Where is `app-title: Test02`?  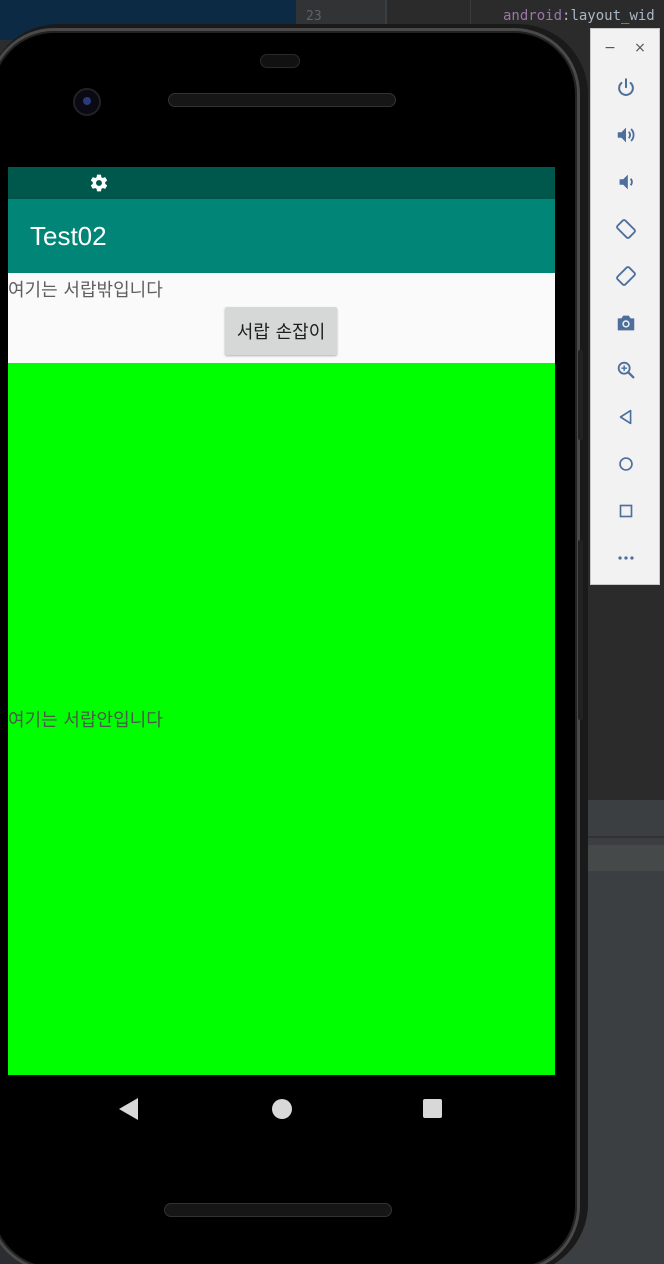
app-title: Test02 is located at coordinates (68, 236).